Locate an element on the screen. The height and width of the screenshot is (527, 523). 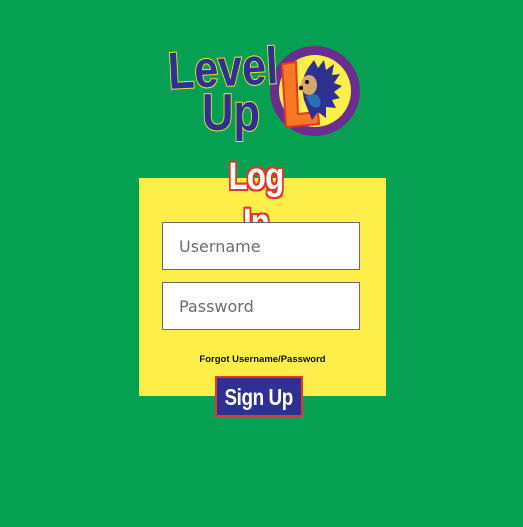
username-input is located at coordinates (261, 246).